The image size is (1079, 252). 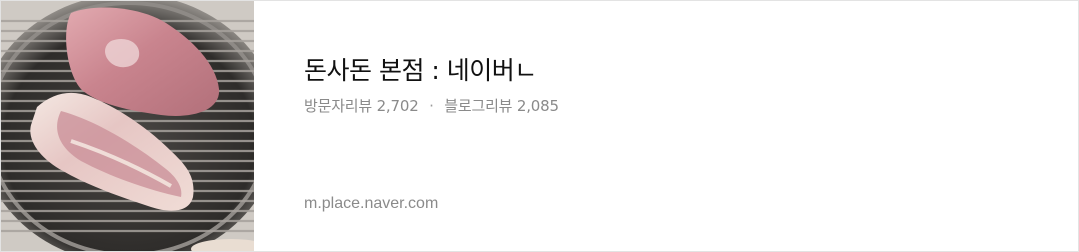 I want to click on review-stats: 방문자리뷰 2,702 · 블로그리뷰 2,085, so click(x=431, y=105).